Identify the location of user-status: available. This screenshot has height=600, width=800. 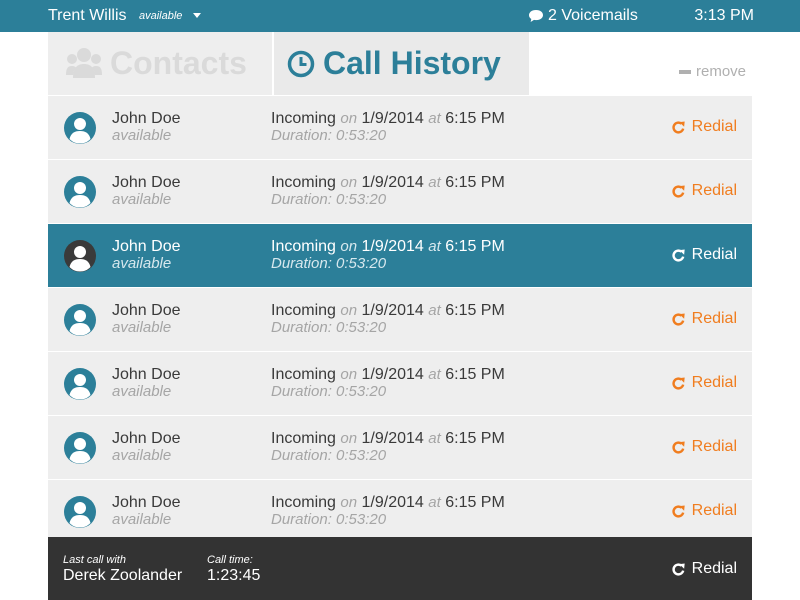
(160, 16).